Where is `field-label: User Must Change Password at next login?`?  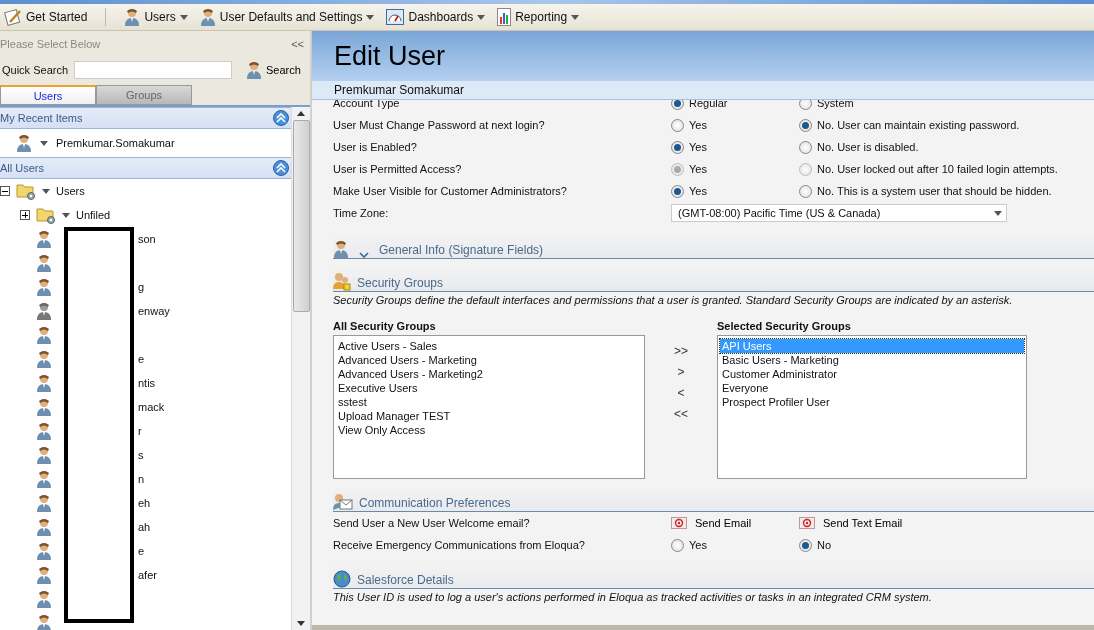
field-label: User Must Change Password at next login? is located at coordinates (439, 125).